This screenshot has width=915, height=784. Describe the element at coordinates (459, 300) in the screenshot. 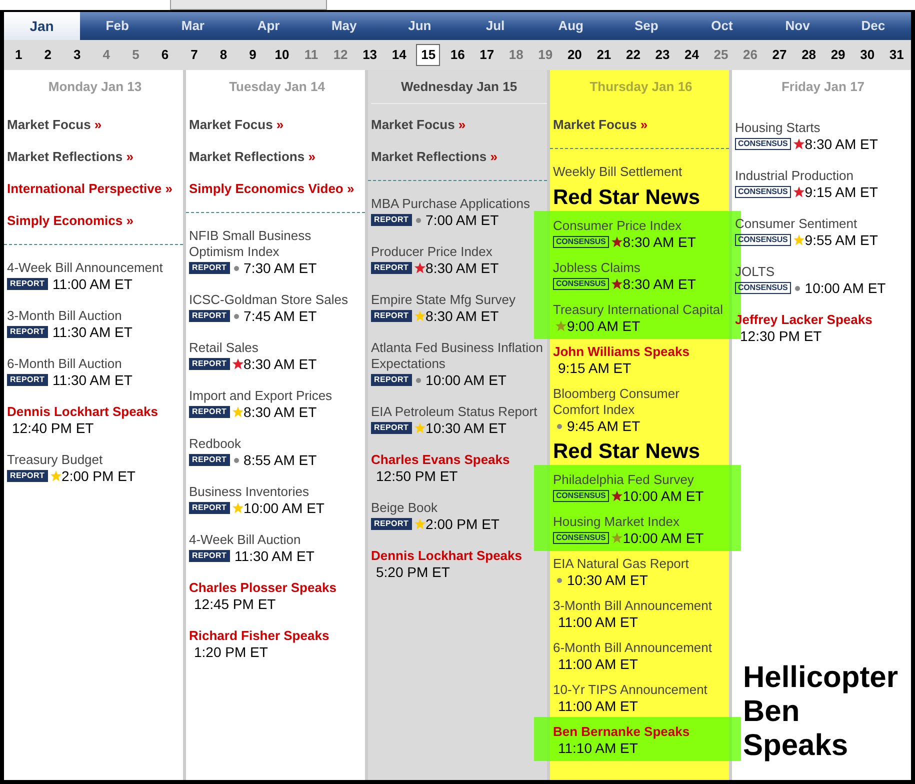

I see `event-title: Empire State Mfg Survey` at that location.